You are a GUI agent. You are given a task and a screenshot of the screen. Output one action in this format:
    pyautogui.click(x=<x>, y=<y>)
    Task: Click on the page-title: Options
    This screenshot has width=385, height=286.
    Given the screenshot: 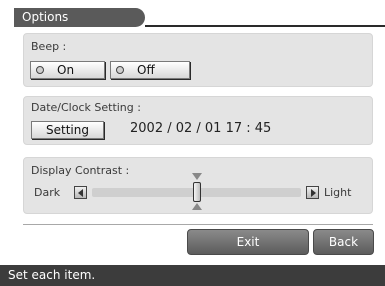 What is the action you would take?
    pyautogui.click(x=79, y=17)
    